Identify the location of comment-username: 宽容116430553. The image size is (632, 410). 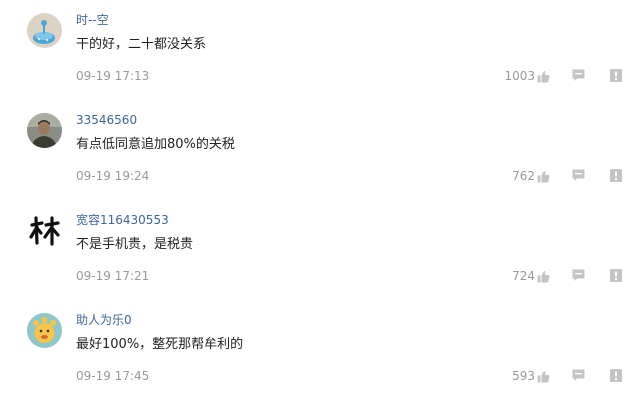
(122, 220).